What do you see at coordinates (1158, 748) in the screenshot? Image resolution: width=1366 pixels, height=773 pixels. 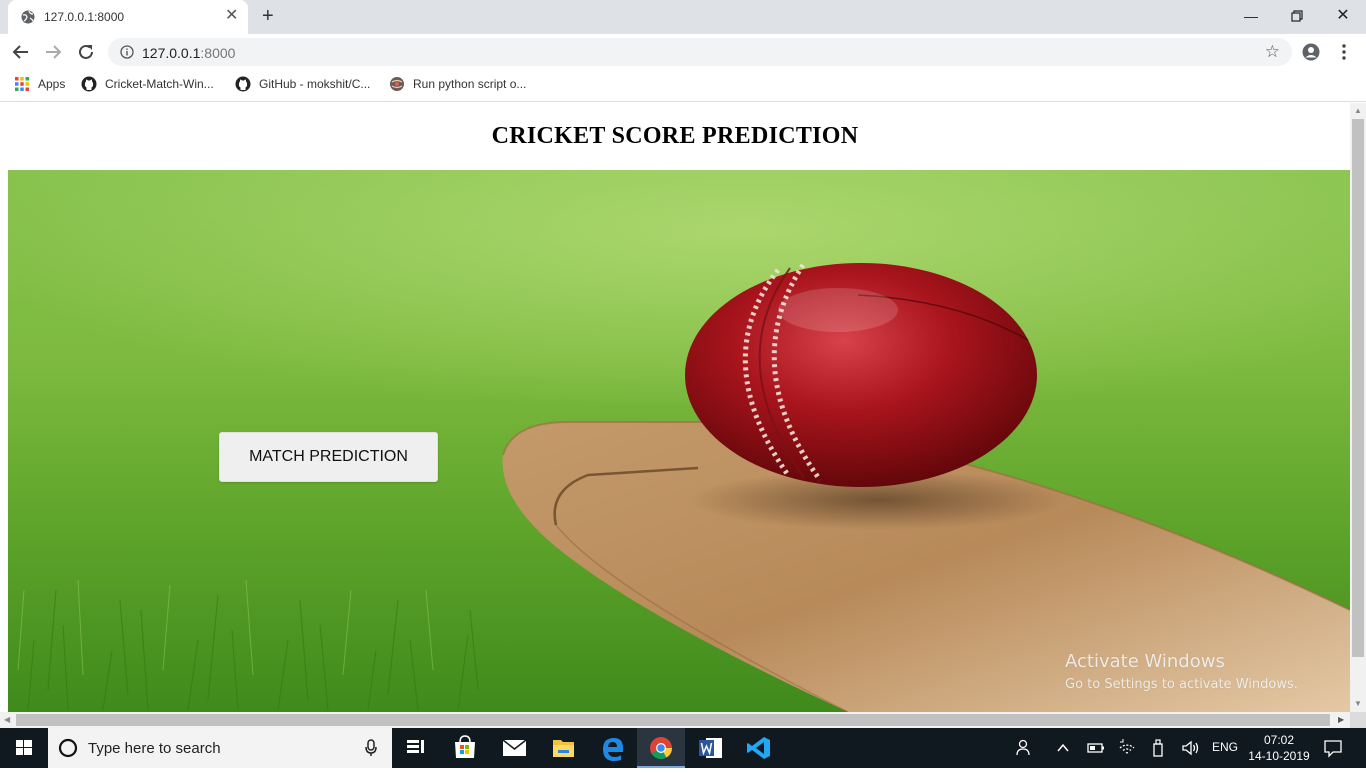 I see `usb-device-icon` at bounding box center [1158, 748].